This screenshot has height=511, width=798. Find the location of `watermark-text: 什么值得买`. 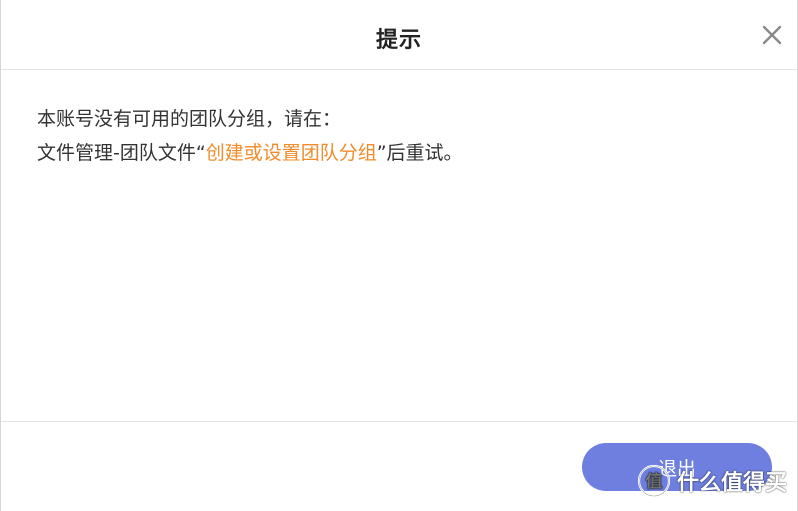

watermark-text: 什么值得买 is located at coordinates (731, 483).